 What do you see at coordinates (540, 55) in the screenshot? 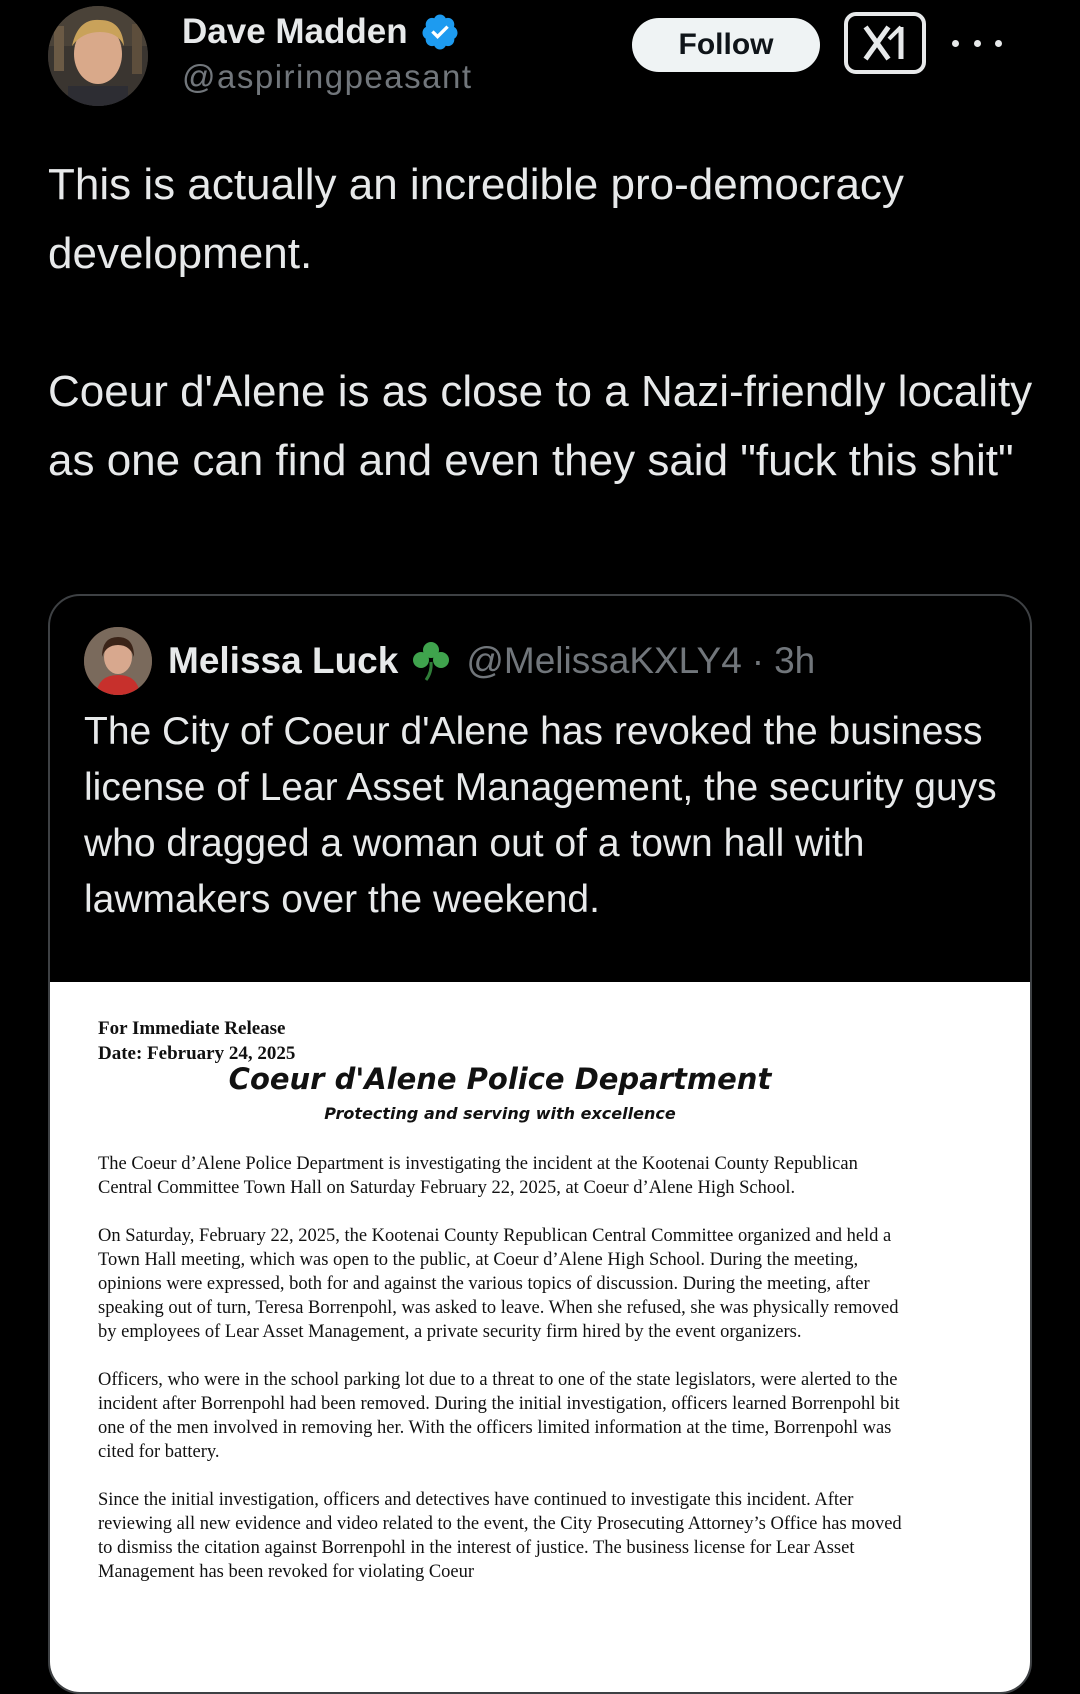
I see `post-header: Dave Madden @aspiringpeasant Follow` at bounding box center [540, 55].